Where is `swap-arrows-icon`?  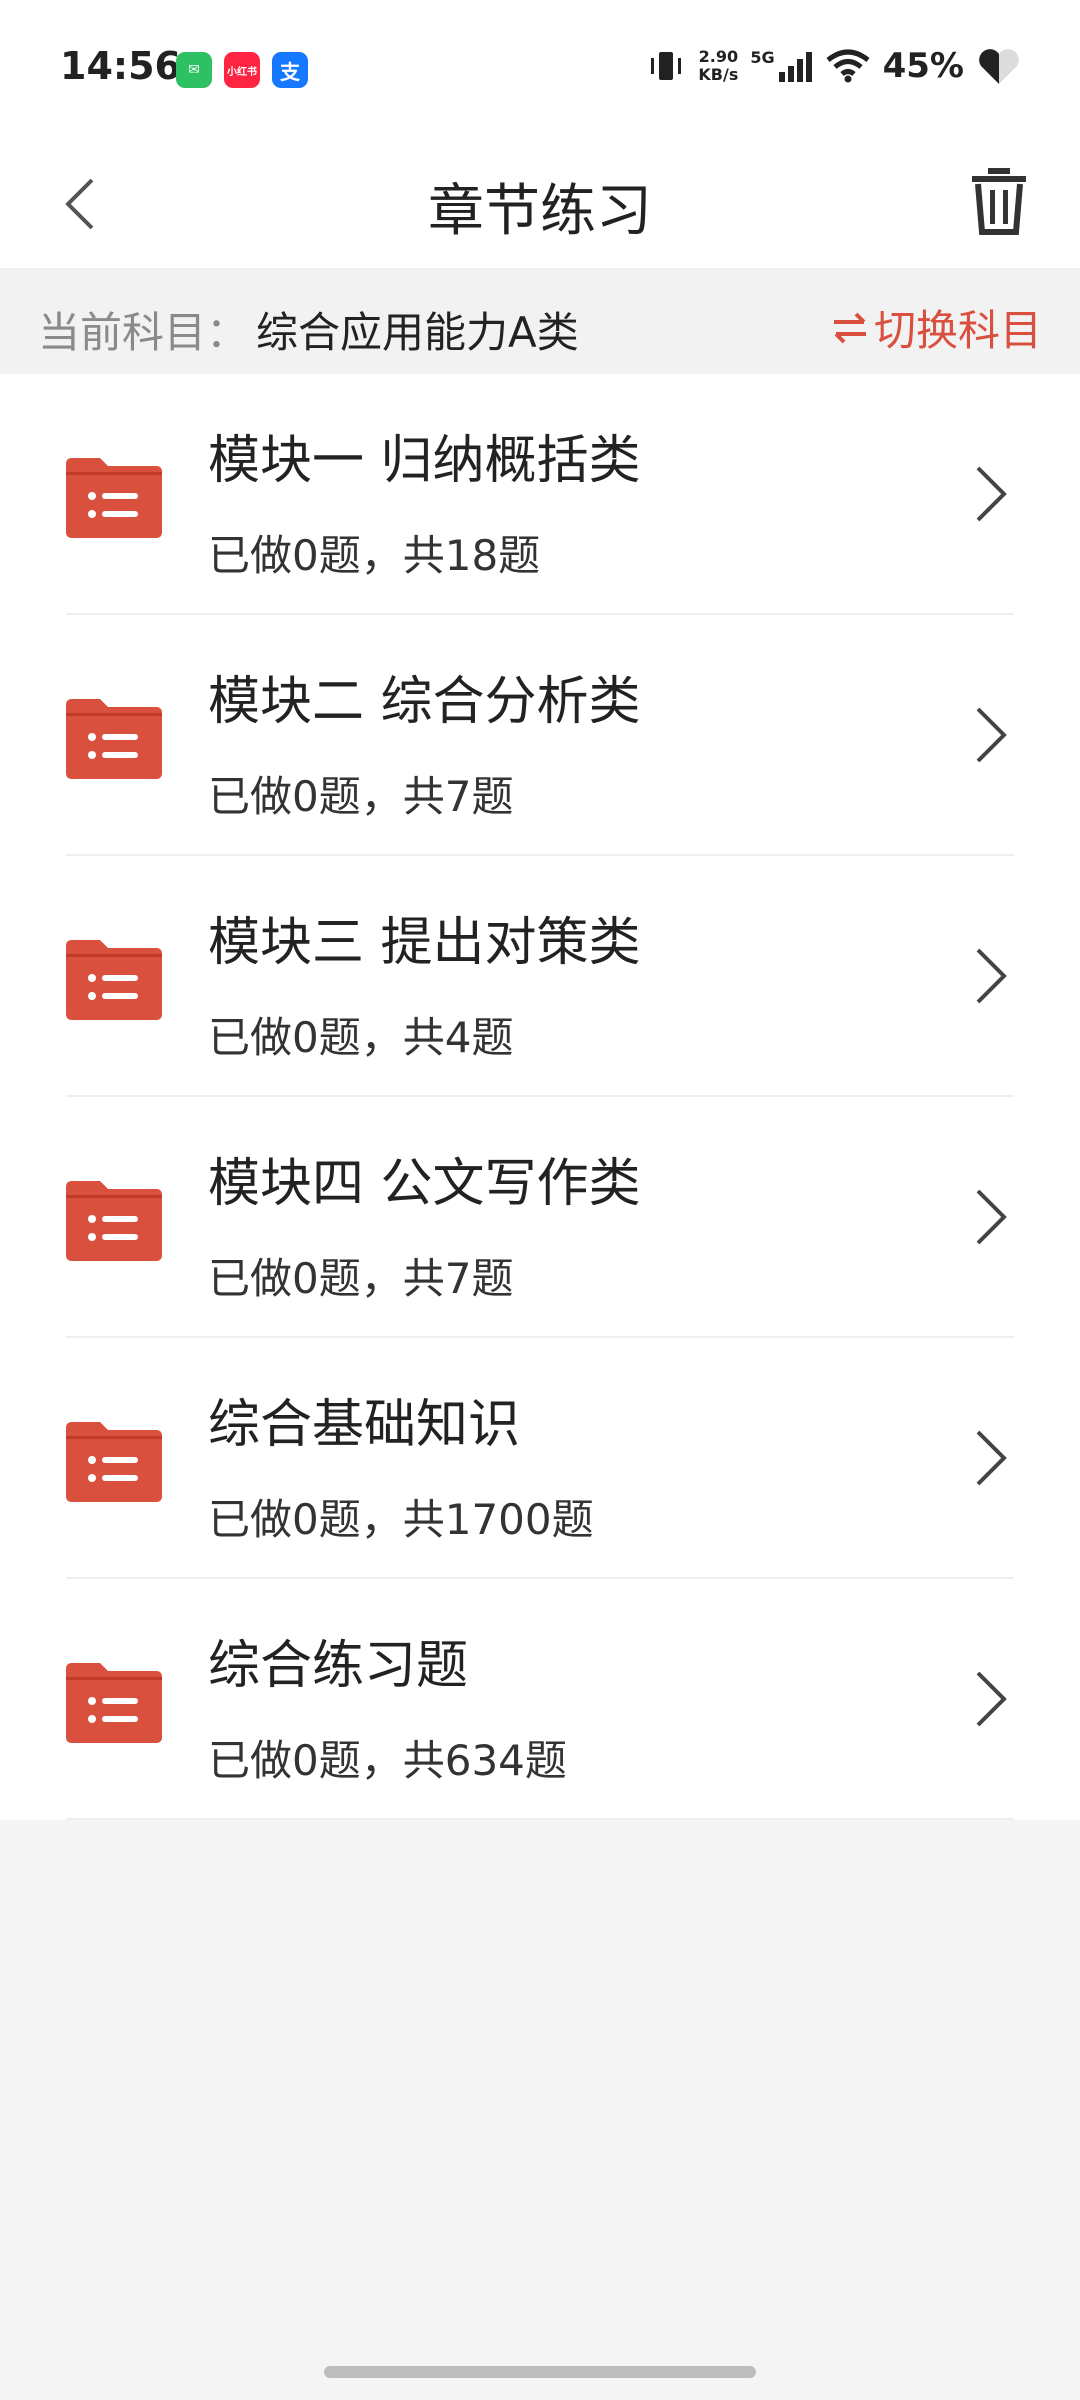
swap-arrows-icon is located at coordinates (849, 327).